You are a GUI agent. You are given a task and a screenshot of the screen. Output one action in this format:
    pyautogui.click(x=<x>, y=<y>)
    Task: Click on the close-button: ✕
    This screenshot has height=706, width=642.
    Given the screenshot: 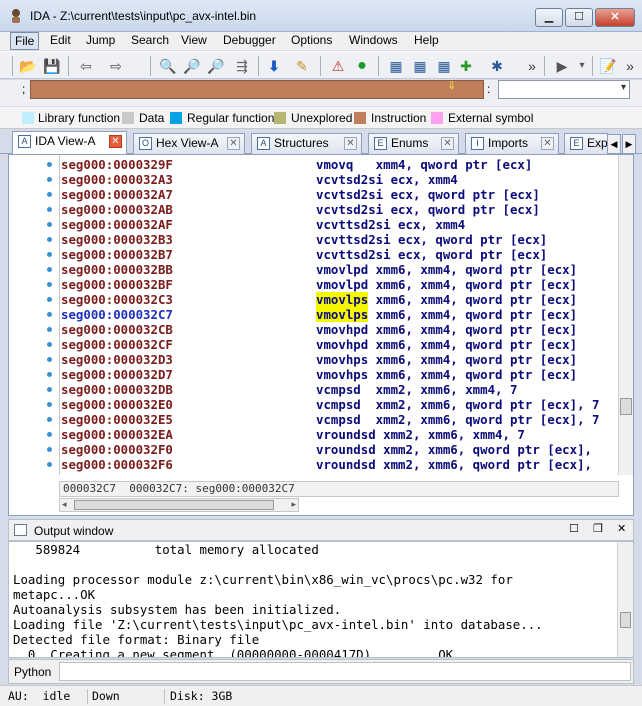 What is the action you would take?
    pyautogui.click(x=615, y=17)
    